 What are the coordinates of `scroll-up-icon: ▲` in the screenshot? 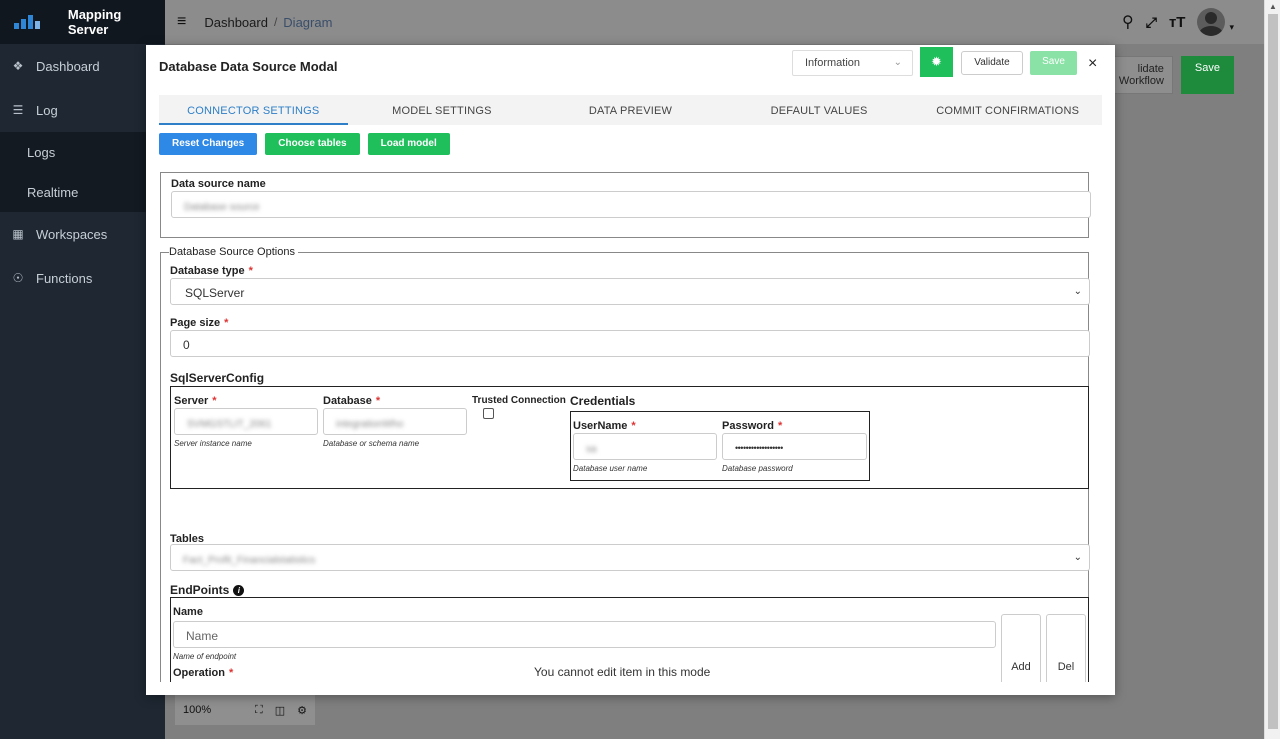 It's located at (1273, 6).